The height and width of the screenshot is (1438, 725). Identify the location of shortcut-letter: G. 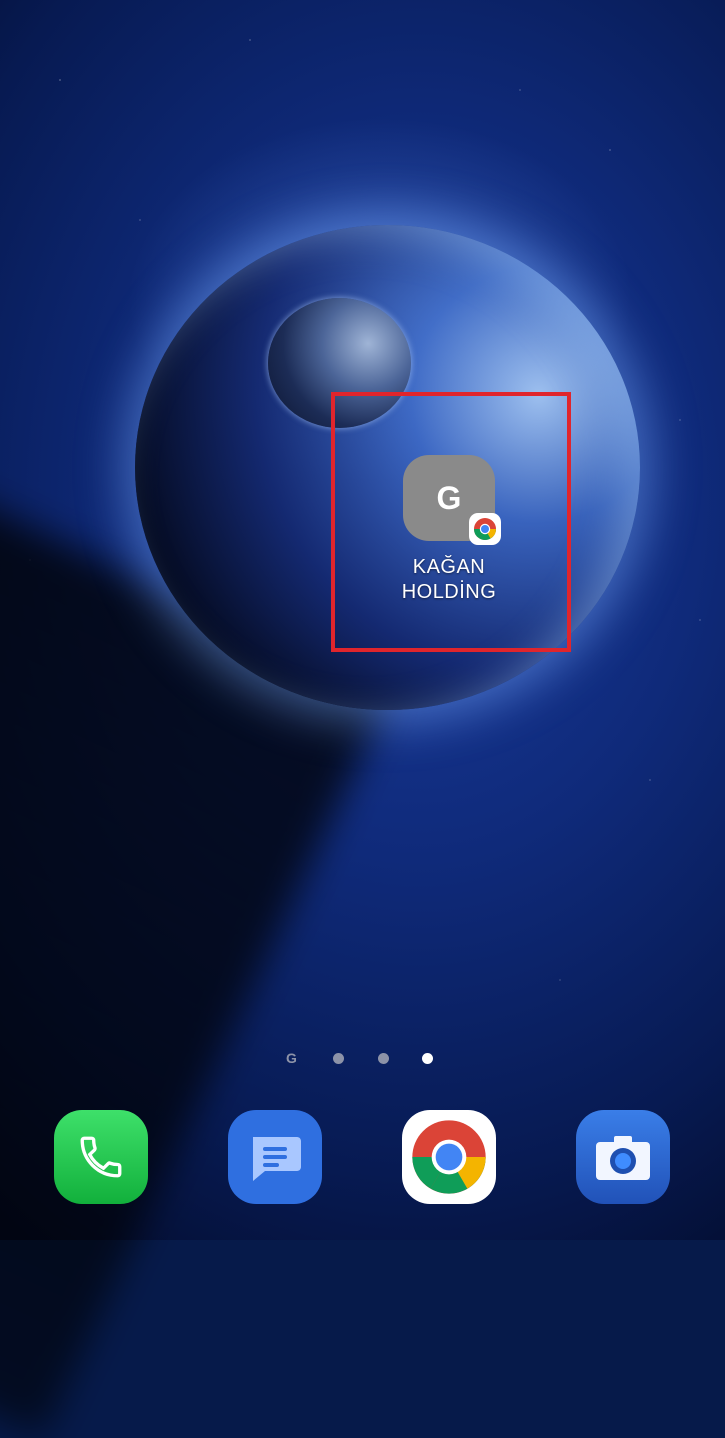
(449, 497).